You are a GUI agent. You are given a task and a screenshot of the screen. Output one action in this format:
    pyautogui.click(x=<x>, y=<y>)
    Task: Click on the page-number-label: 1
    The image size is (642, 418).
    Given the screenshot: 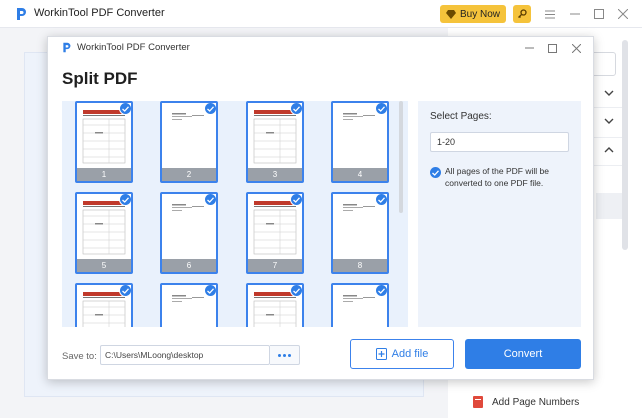 What is the action you would take?
    pyautogui.click(x=104, y=174)
    